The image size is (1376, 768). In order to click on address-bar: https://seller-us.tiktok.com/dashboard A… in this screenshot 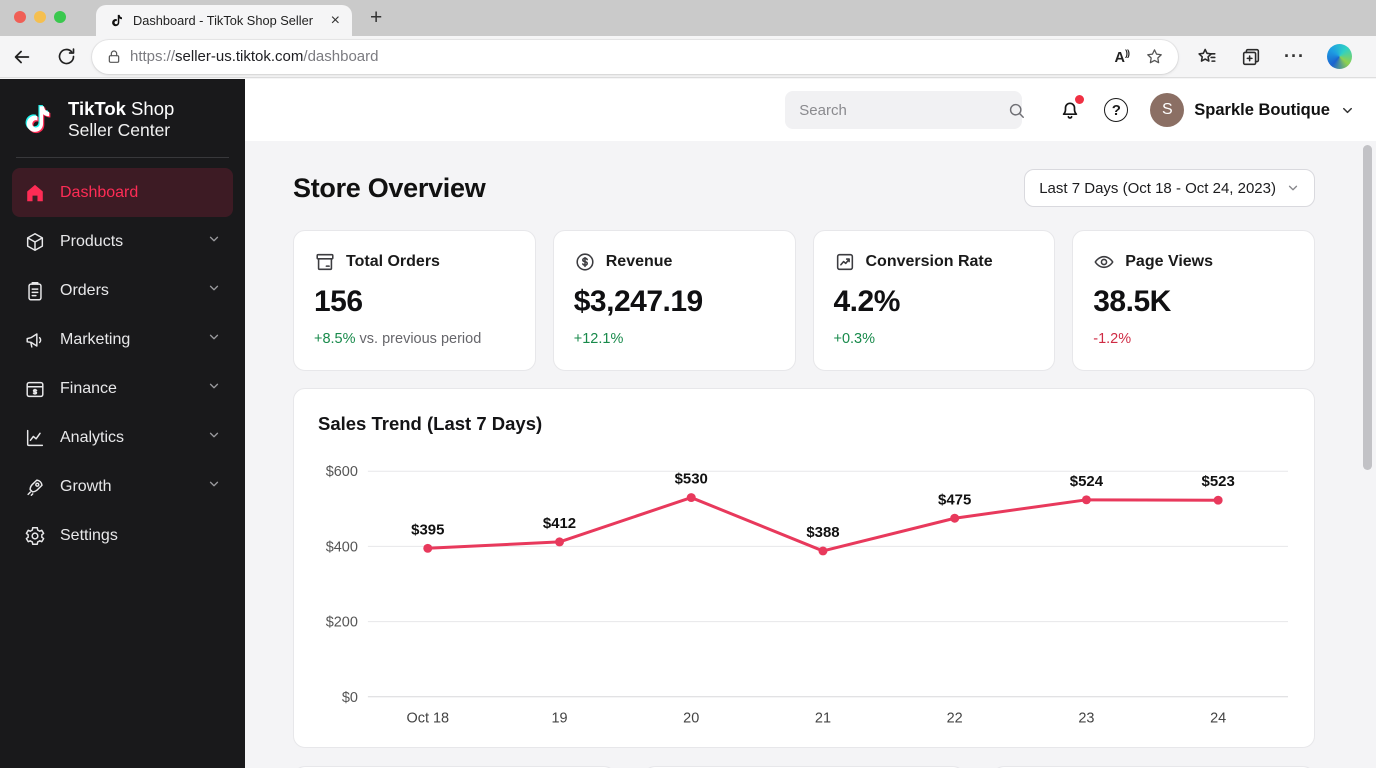, I will do `click(635, 56)`.